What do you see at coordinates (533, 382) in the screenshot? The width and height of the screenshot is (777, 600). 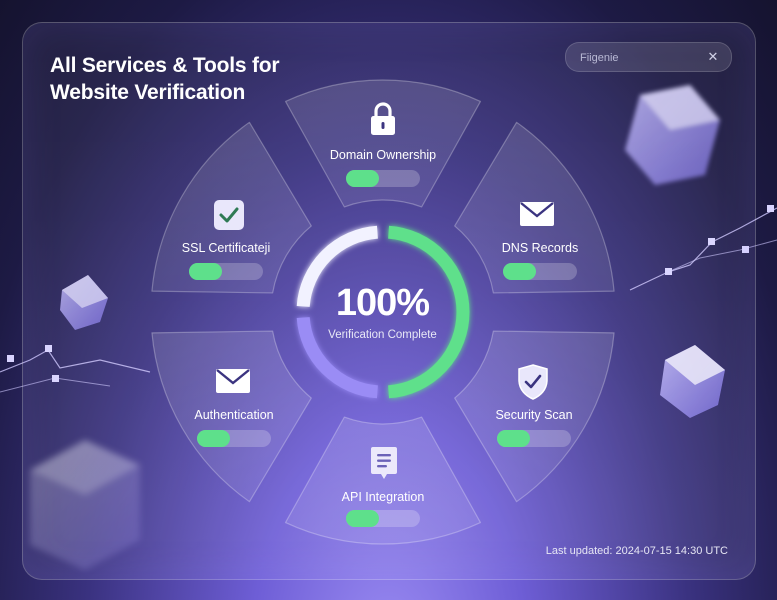 I see `shield-check-icon` at bounding box center [533, 382].